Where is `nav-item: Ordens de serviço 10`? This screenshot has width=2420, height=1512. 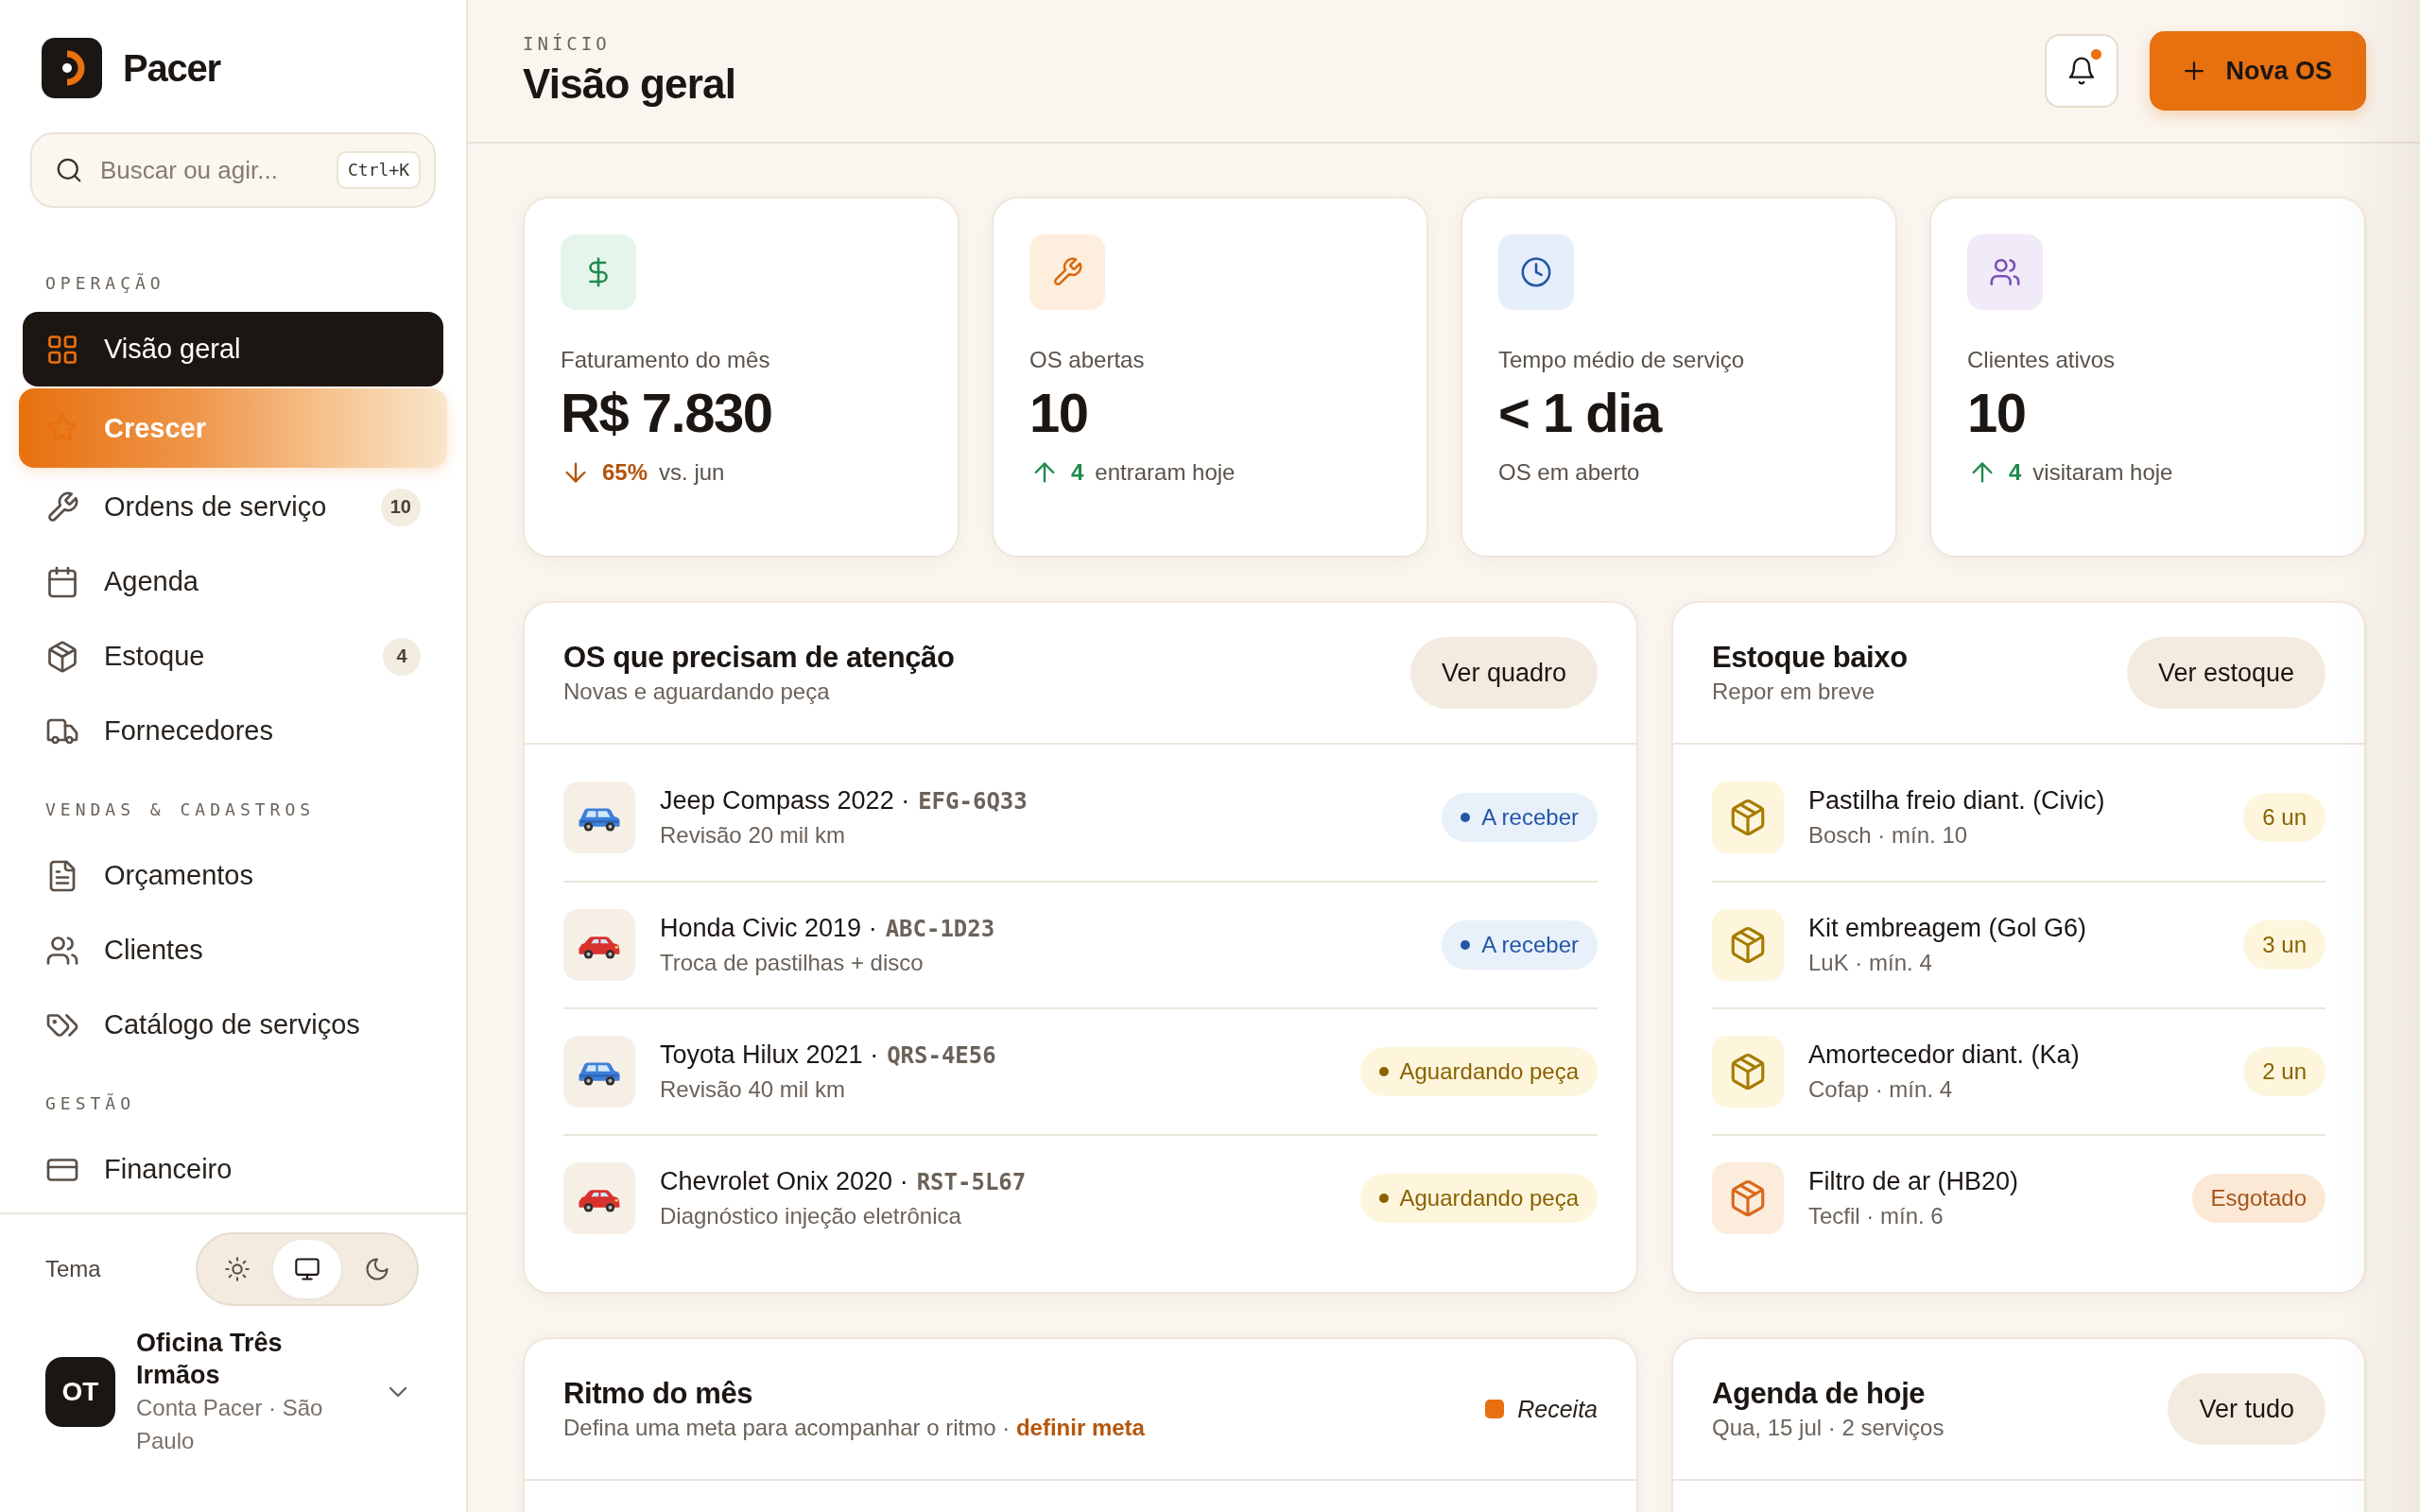 nav-item: Ordens de serviço 10 is located at coordinates (233, 507).